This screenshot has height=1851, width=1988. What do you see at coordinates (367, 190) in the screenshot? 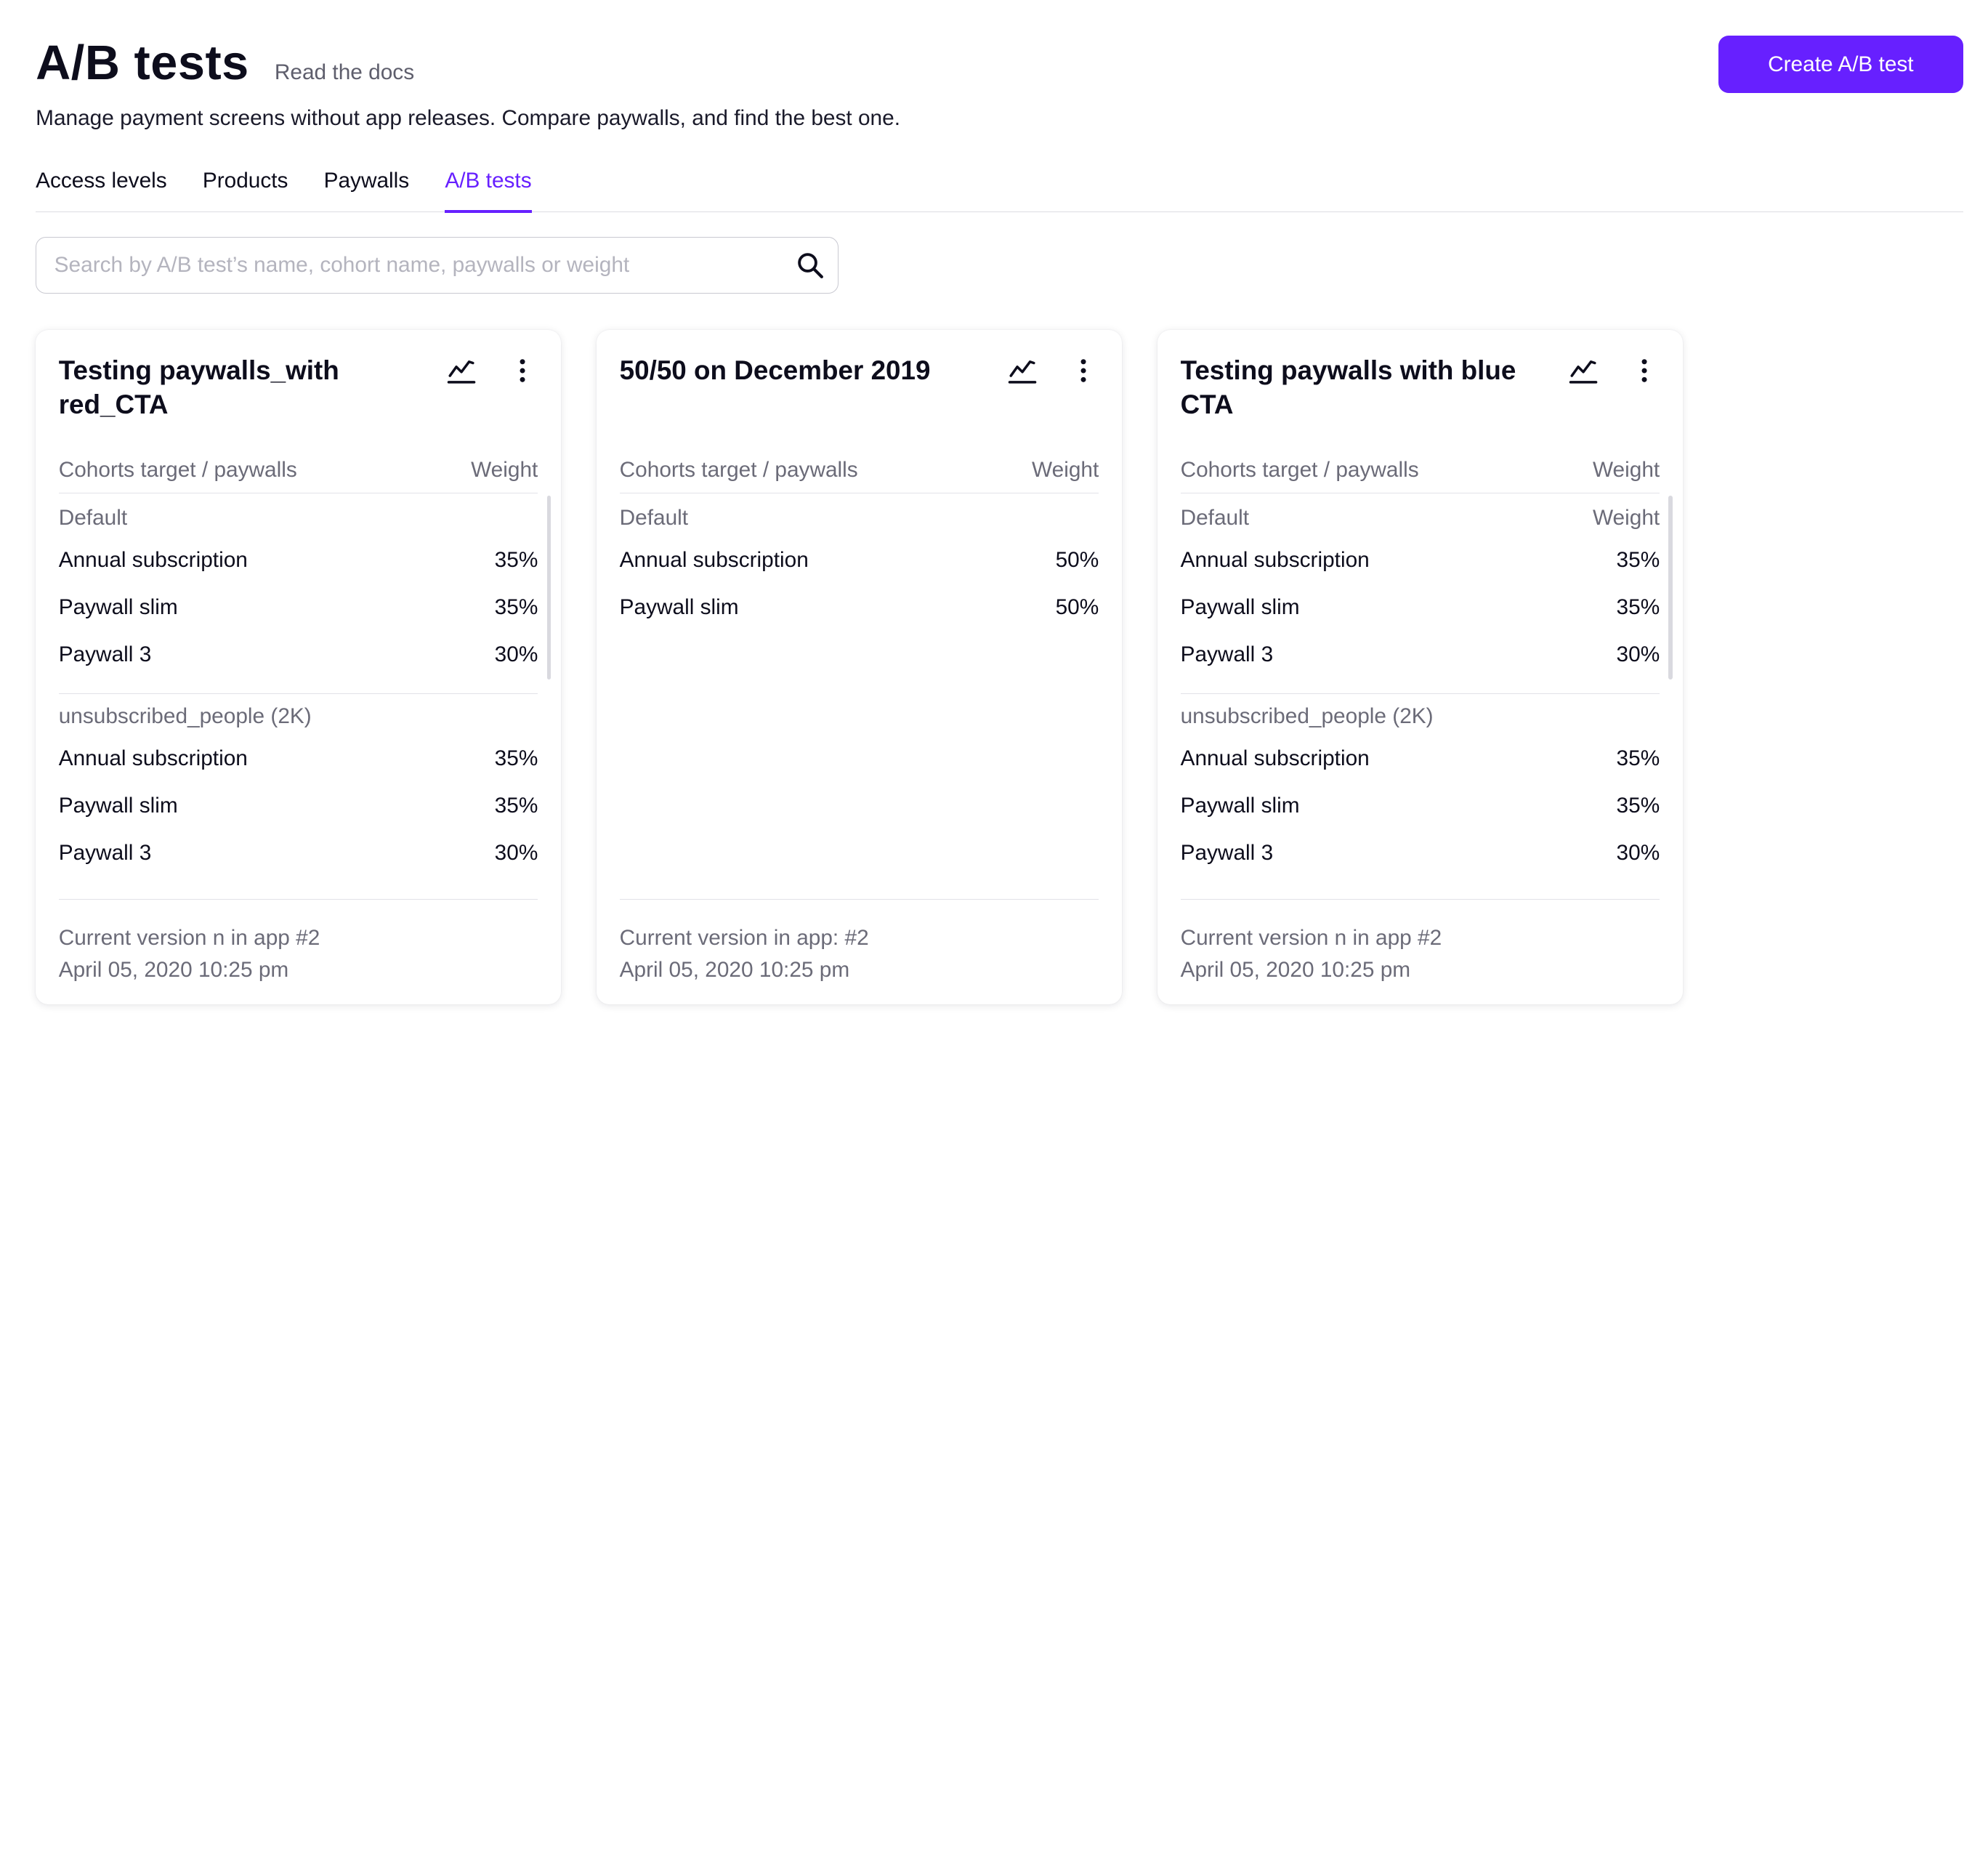
I see `tab-paywalls: Paywalls` at bounding box center [367, 190].